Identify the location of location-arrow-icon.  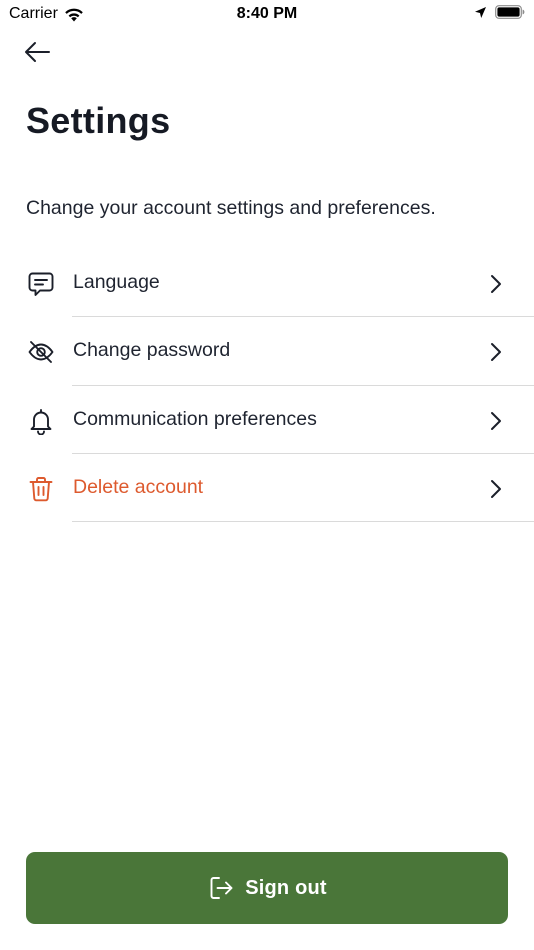
(480, 12).